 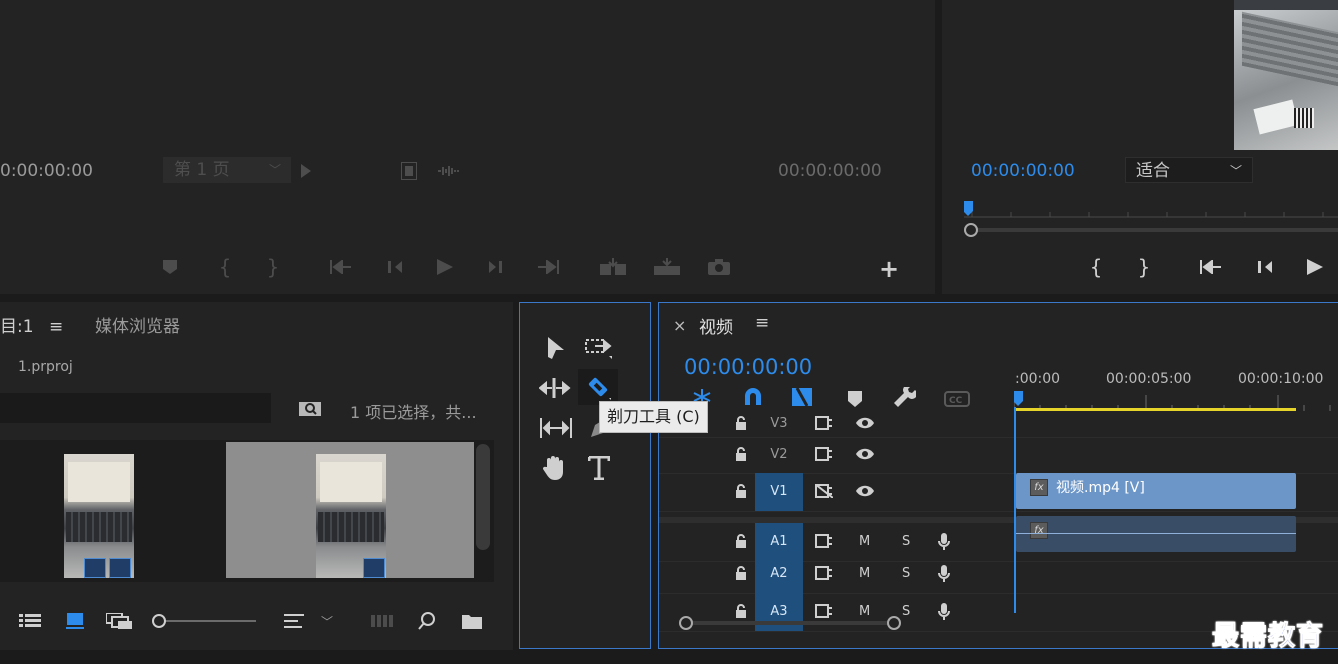 What do you see at coordinates (1268, 637) in the screenshot?
I see `watermark-logo: 最需教育` at bounding box center [1268, 637].